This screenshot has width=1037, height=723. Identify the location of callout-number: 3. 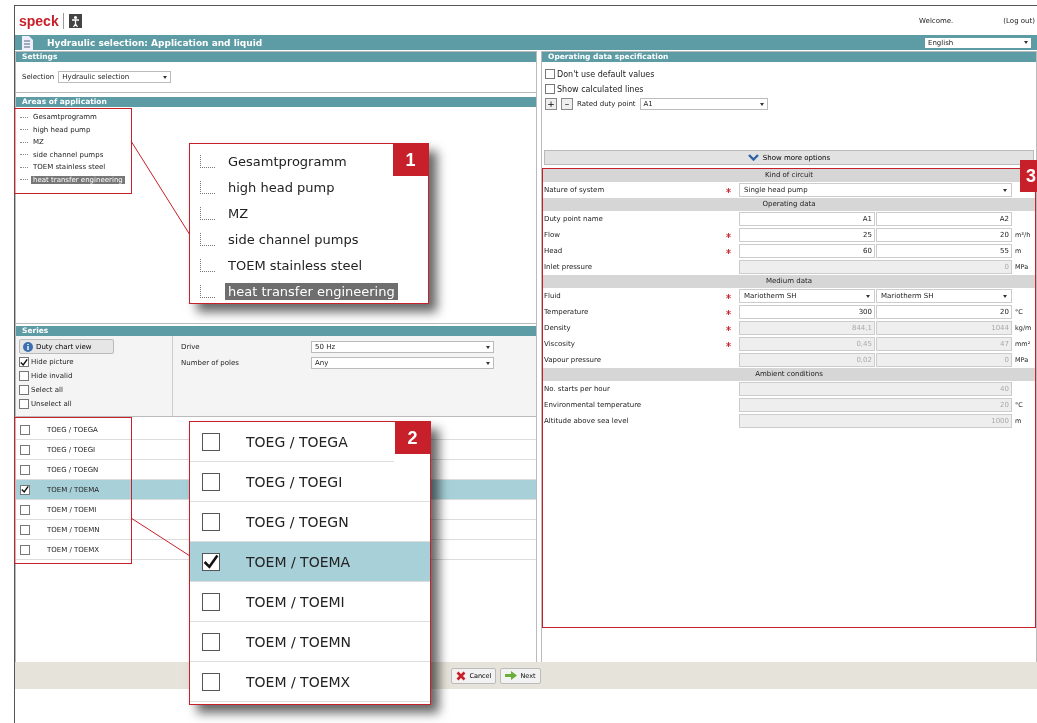
(1028, 176).